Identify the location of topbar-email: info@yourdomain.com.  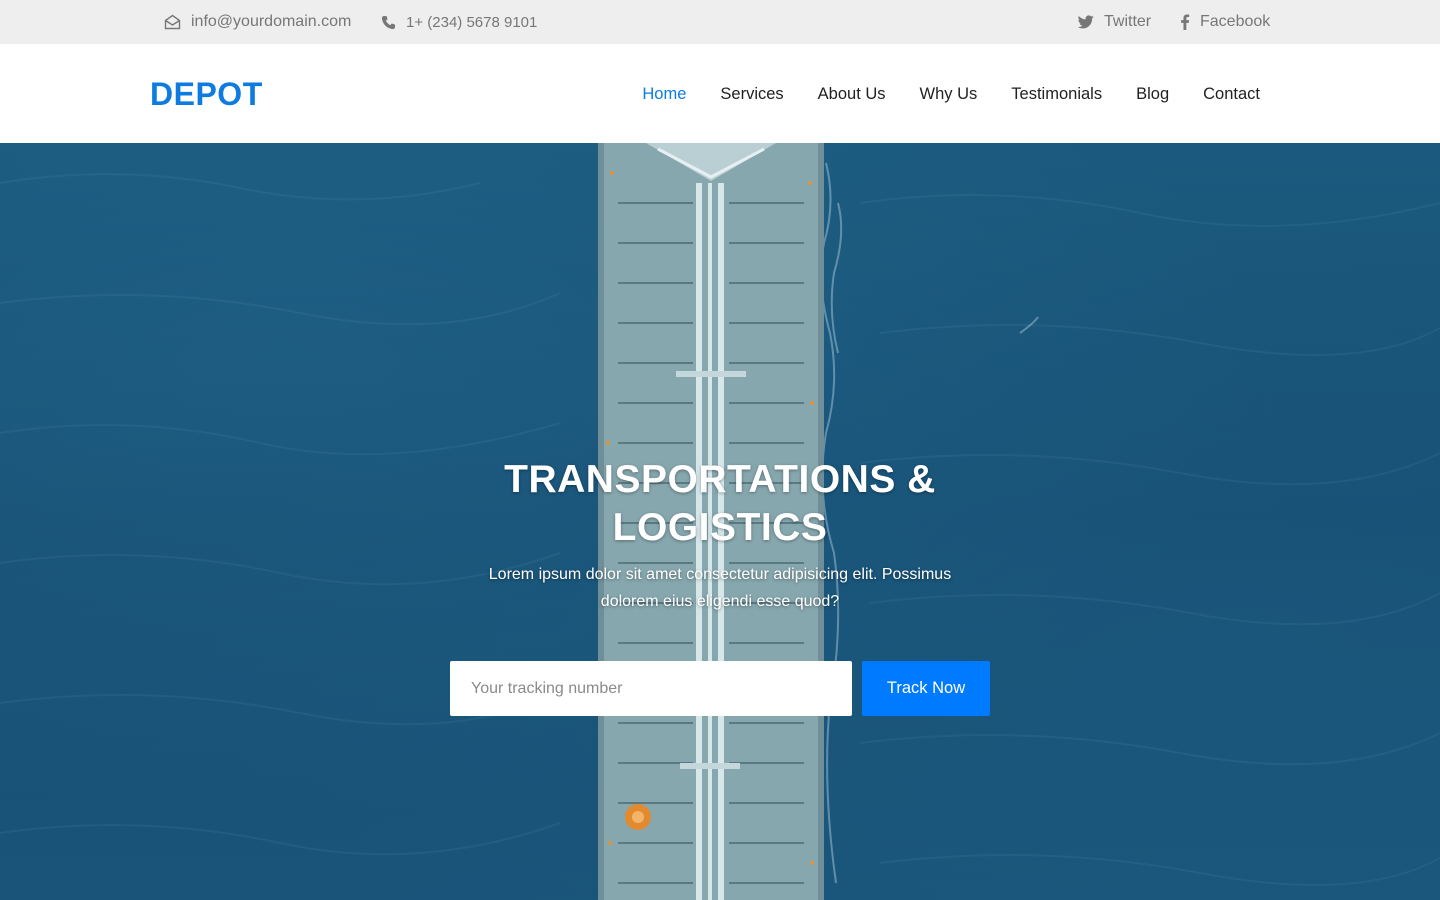
(257, 22).